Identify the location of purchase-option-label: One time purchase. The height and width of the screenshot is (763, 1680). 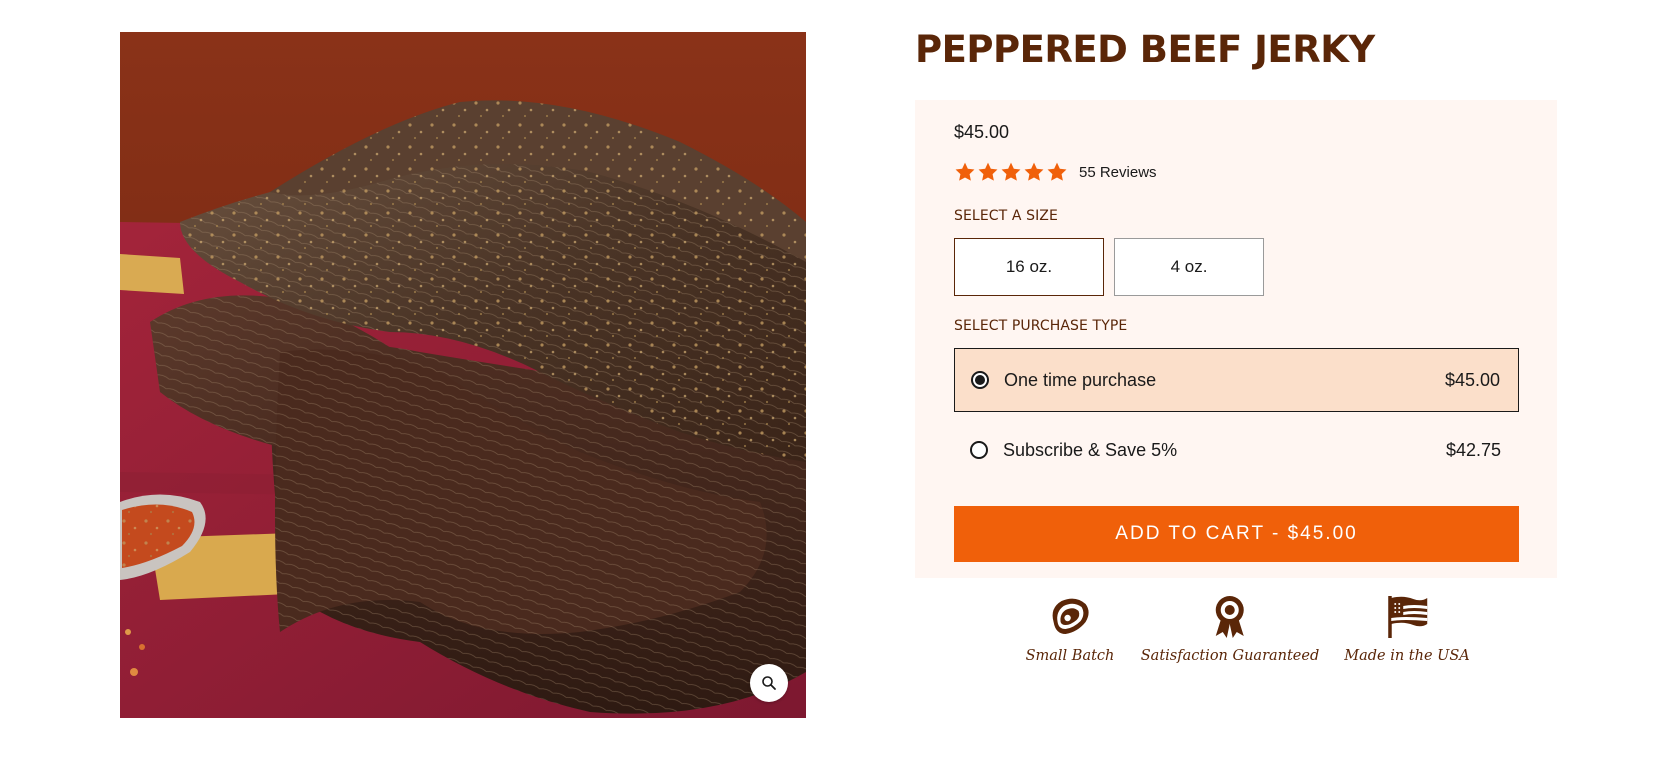
(1080, 379).